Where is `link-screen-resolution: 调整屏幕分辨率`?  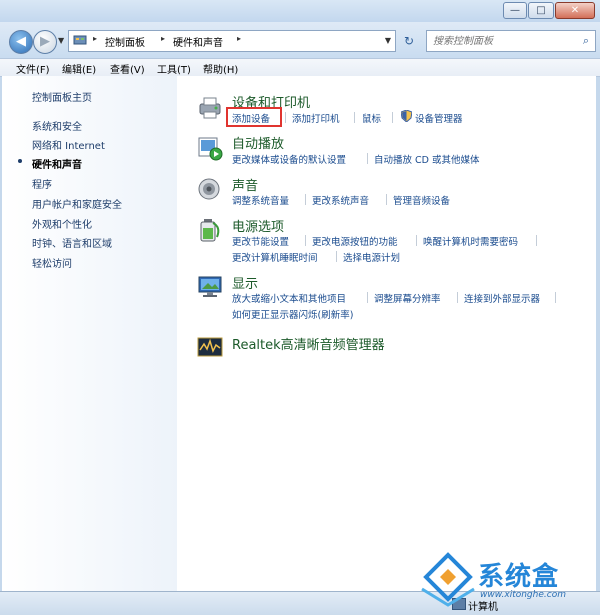
link-screen-resolution: 调整屏幕分辨率 is located at coordinates (407, 298).